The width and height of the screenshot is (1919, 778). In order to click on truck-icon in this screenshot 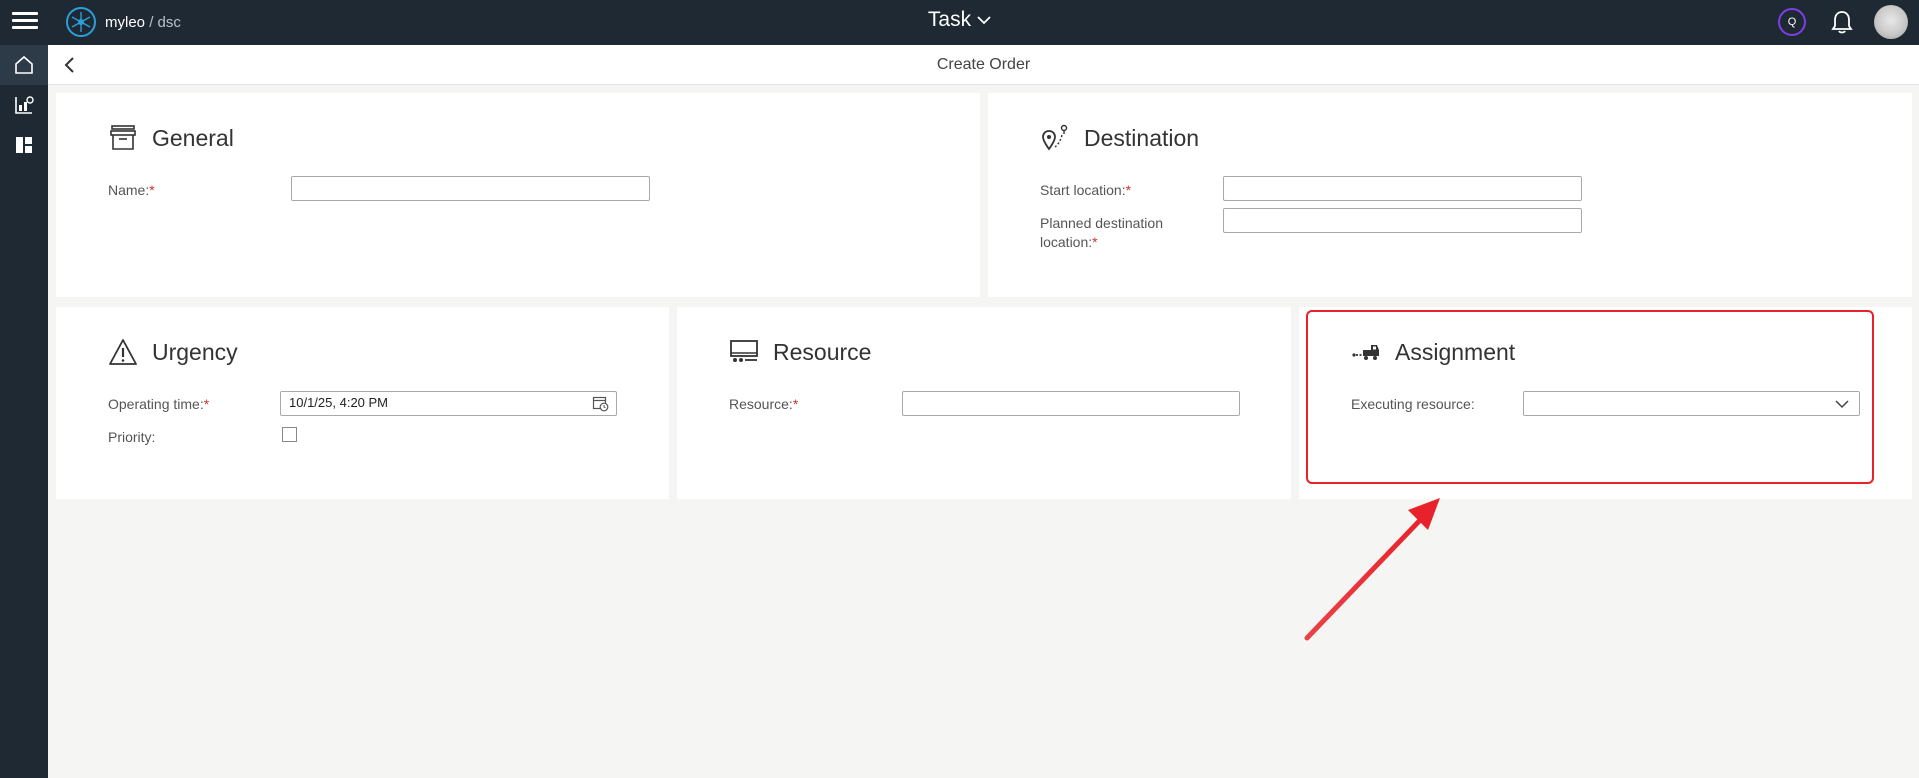, I will do `click(1365, 352)`.